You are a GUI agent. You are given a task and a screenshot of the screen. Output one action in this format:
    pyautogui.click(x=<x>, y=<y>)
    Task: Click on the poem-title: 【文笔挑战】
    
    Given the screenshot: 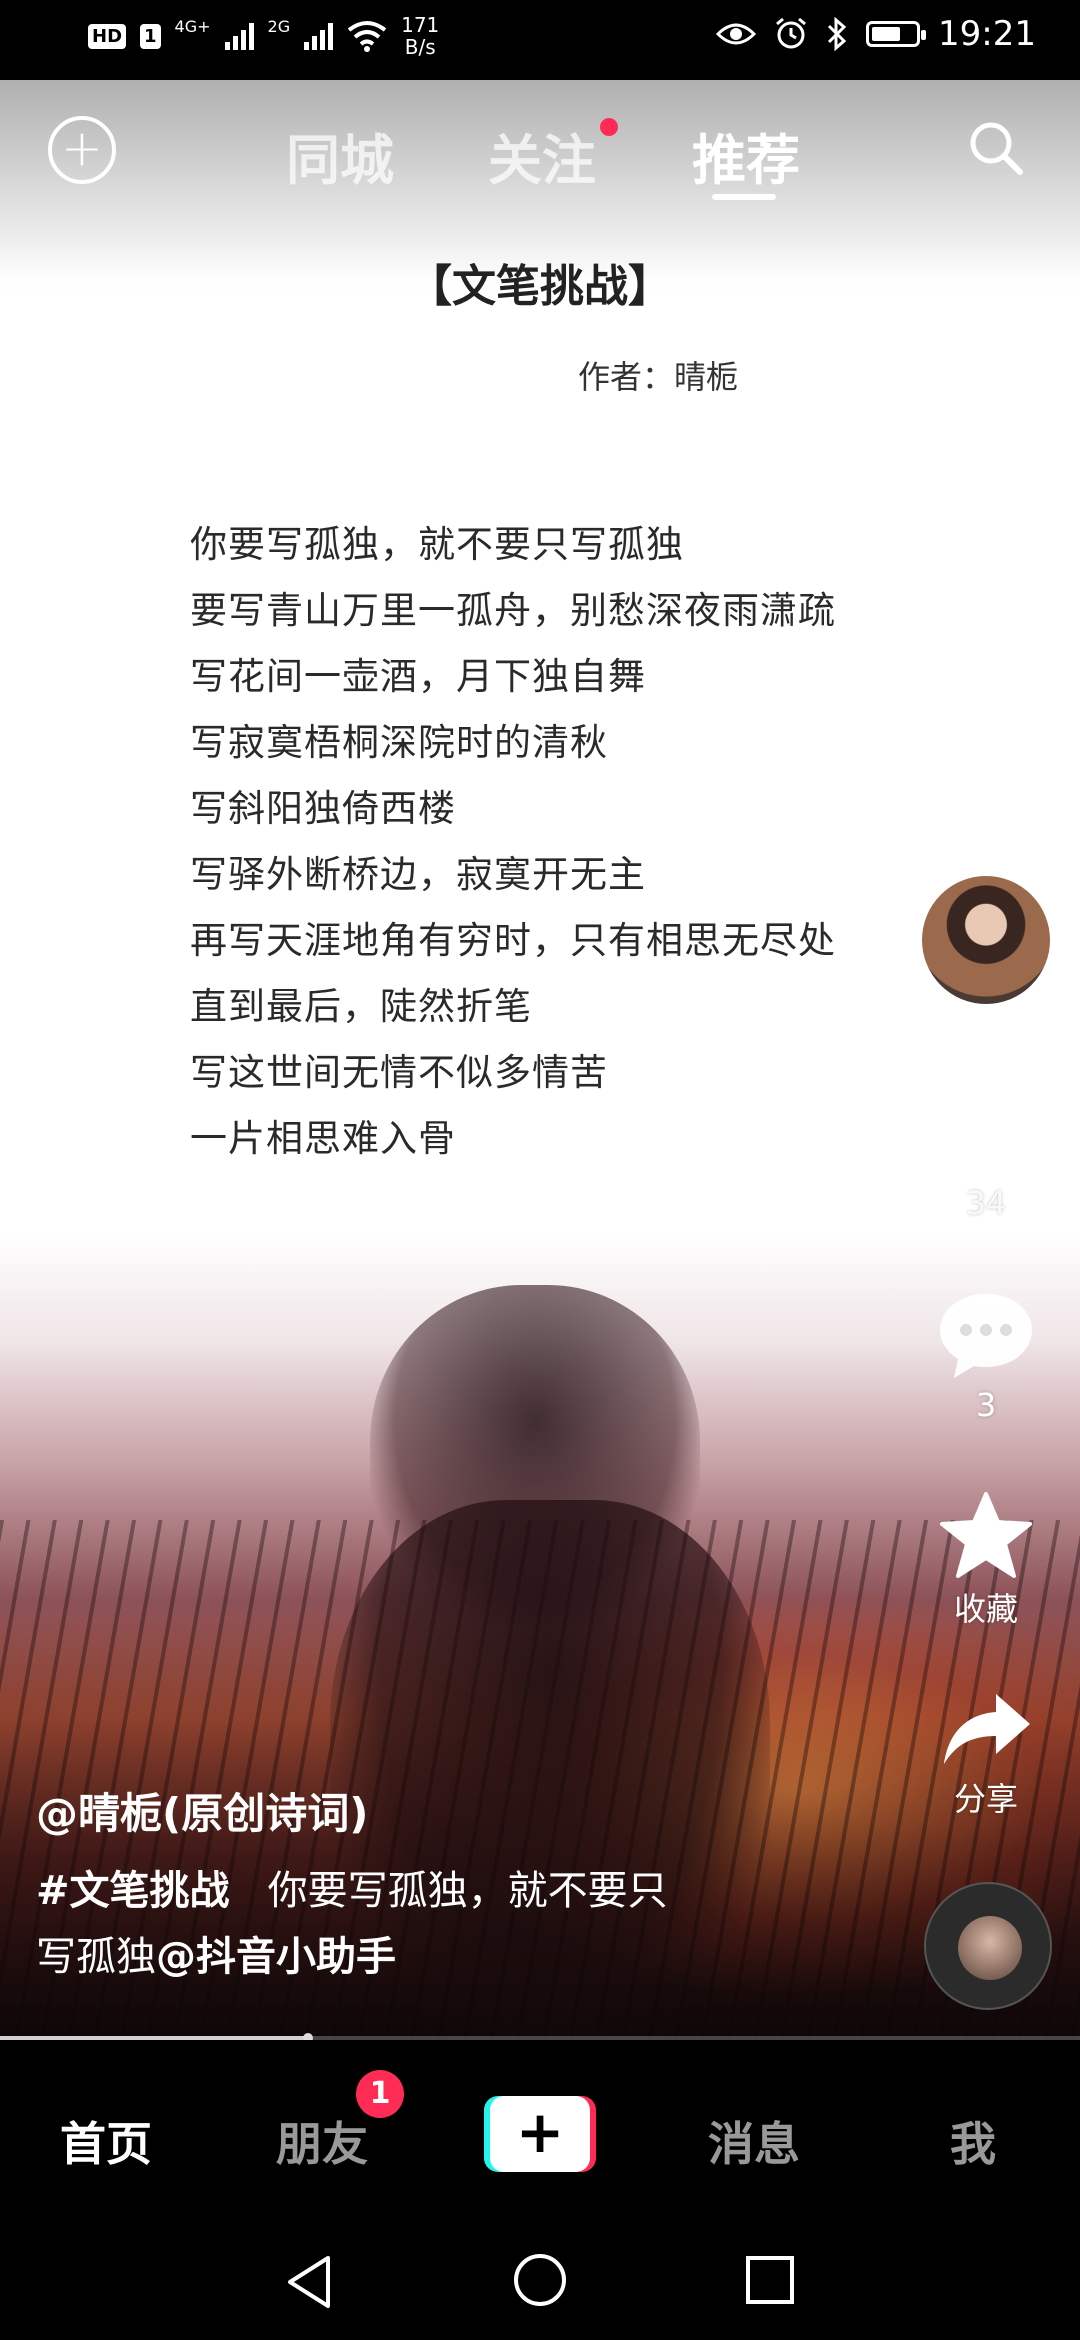 What is the action you would take?
    pyautogui.click(x=540, y=286)
    